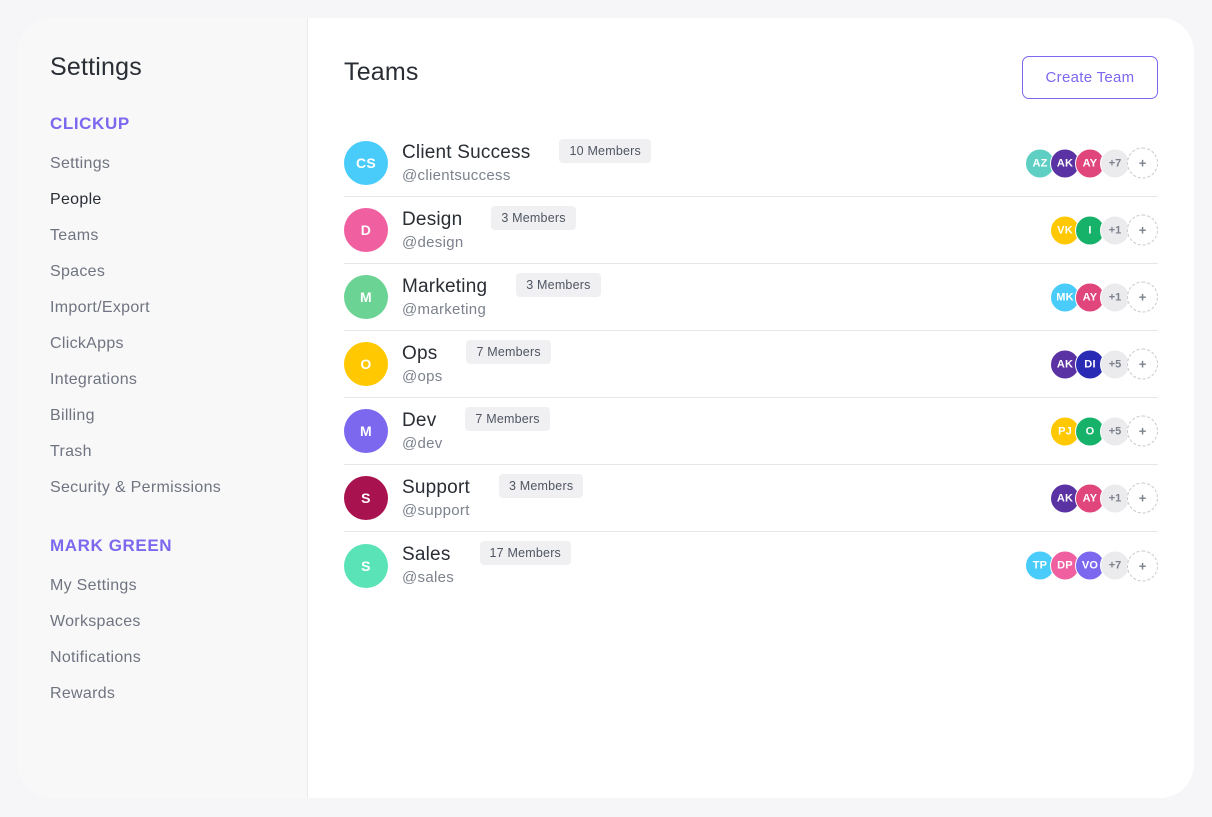 This screenshot has width=1212, height=817. Describe the element at coordinates (178, 200) in the screenshot. I see `sidebar-item-people: People` at that location.